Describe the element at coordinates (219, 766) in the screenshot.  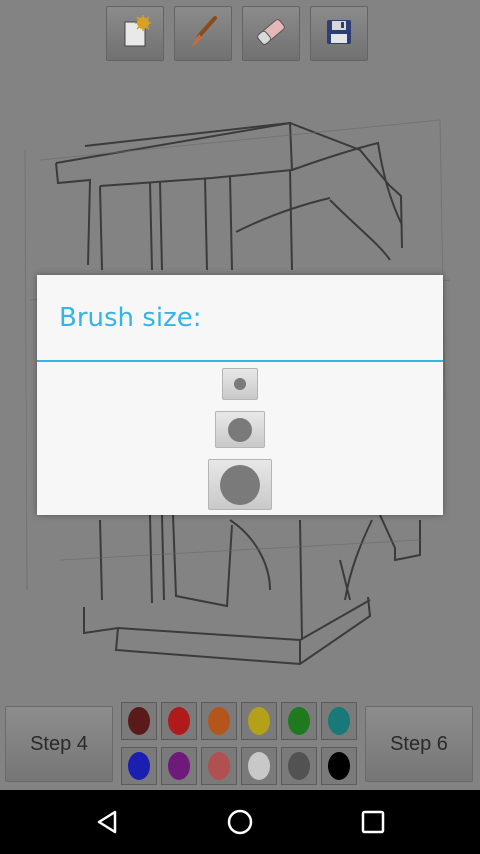
I see `color-swatch-pink` at that location.